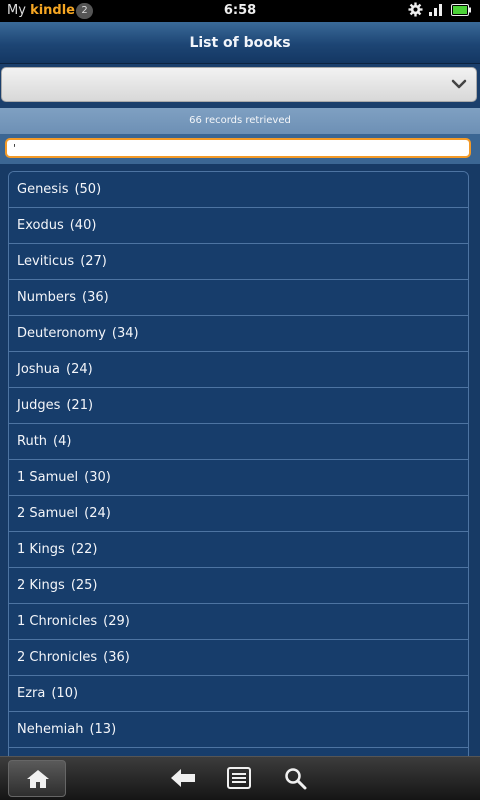  Describe the element at coordinates (46, 297) in the screenshot. I see `book-name: Numbers` at that location.